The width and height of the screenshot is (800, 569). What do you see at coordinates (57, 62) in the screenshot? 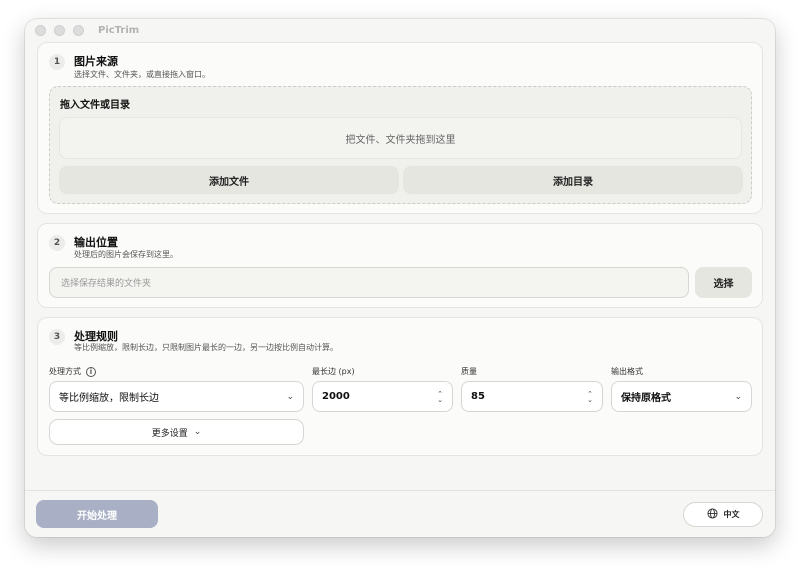
I see `step-badge-1: 1` at bounding box center [57, 62].